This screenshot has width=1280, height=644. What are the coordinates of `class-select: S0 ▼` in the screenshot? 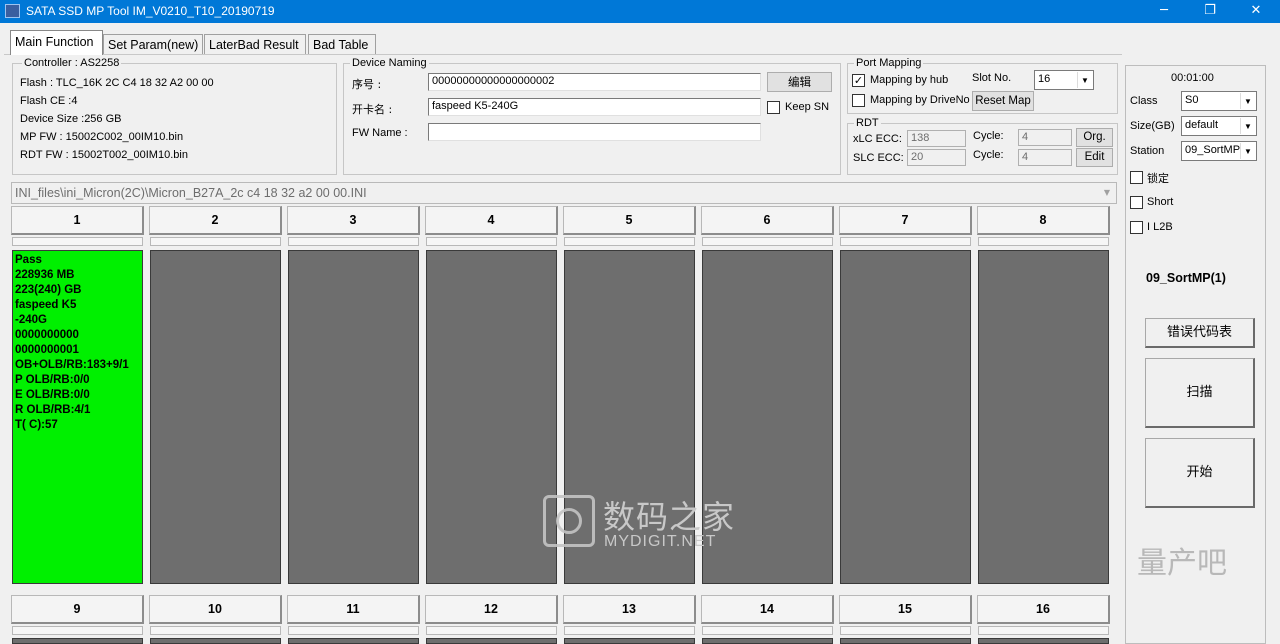 It's located at (1219, 101).